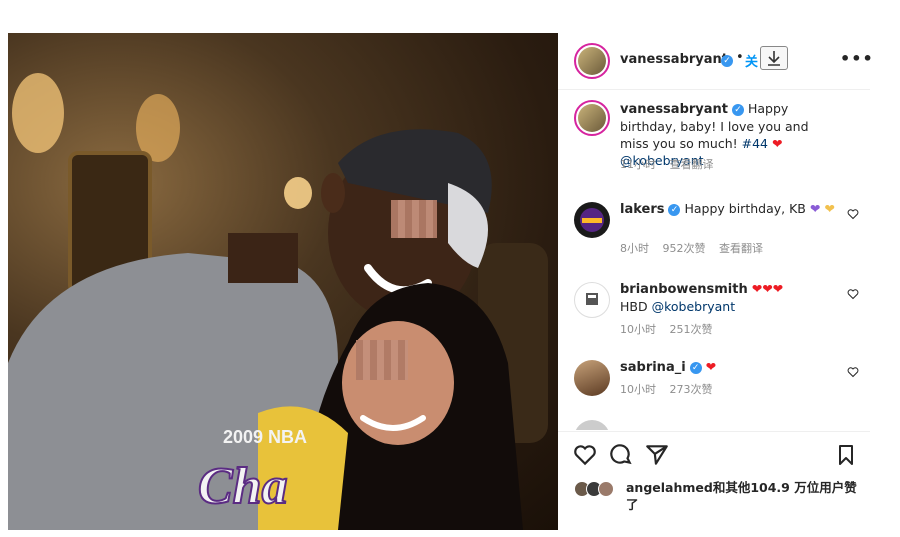 Image resolution: width=900 pixels, height=537 pixels. I want to click on comment-body: Happy birthday, KB, so click(745, 208).